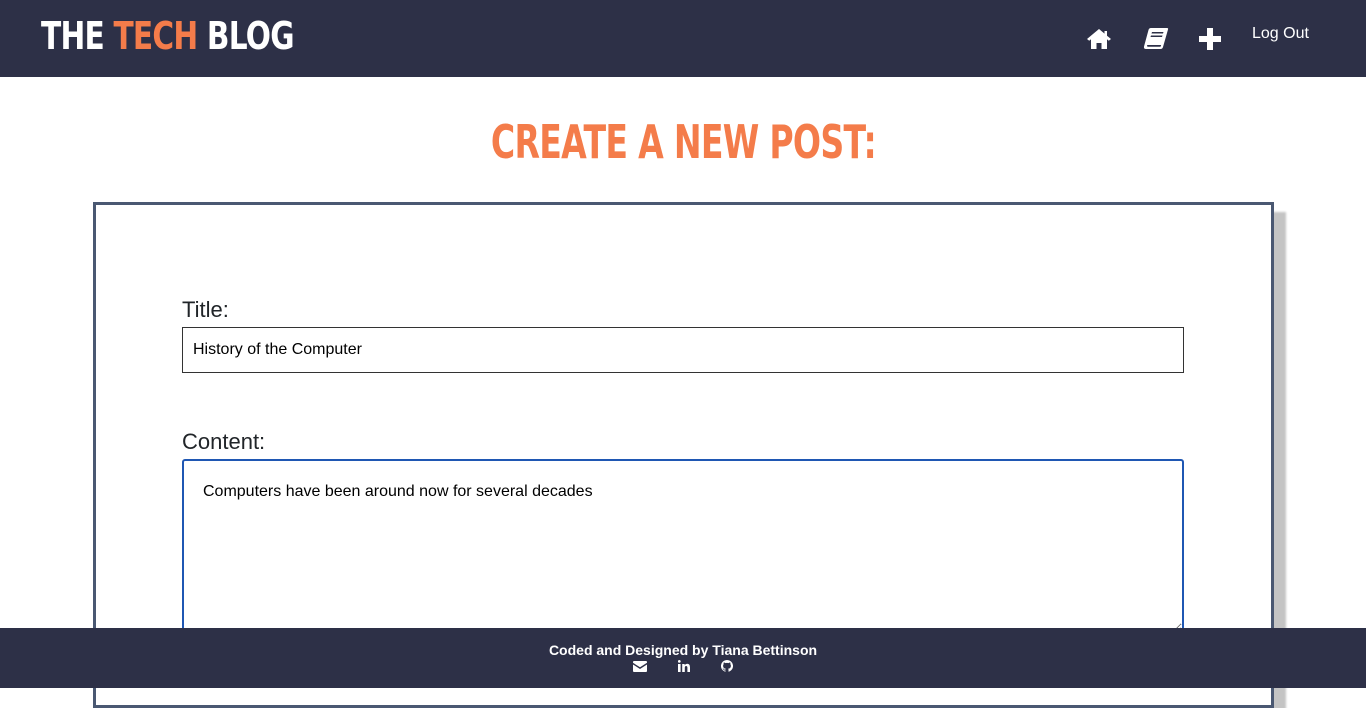 Image resolution: width=1366 pixels, height=708 pixels. I want to click on book-icon, so click(1156, 38).